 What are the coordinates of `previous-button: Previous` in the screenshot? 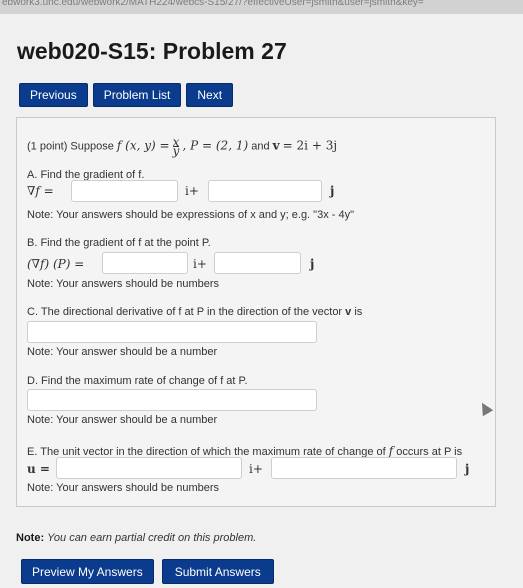 It's located at (53, 95).